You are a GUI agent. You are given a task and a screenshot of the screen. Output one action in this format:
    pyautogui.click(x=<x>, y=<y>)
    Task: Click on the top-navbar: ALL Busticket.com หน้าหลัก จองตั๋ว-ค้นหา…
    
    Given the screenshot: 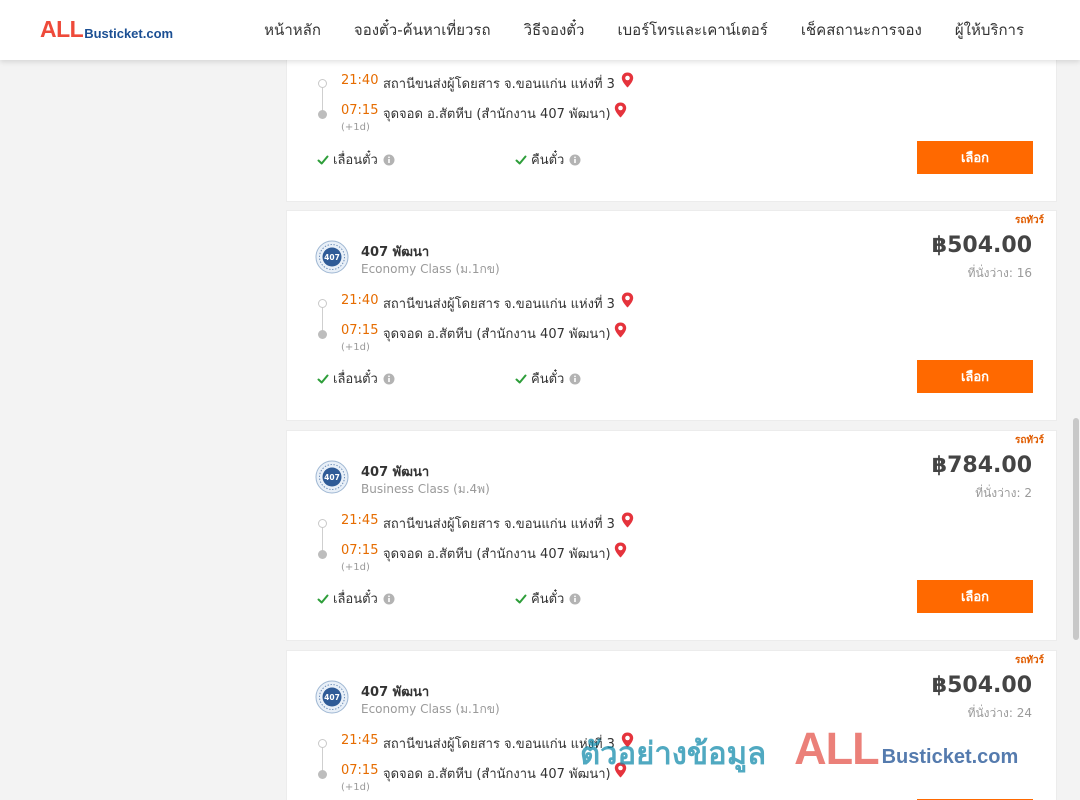 What is the action you would take?
    pyautogui.click(x=540, y=30)
    